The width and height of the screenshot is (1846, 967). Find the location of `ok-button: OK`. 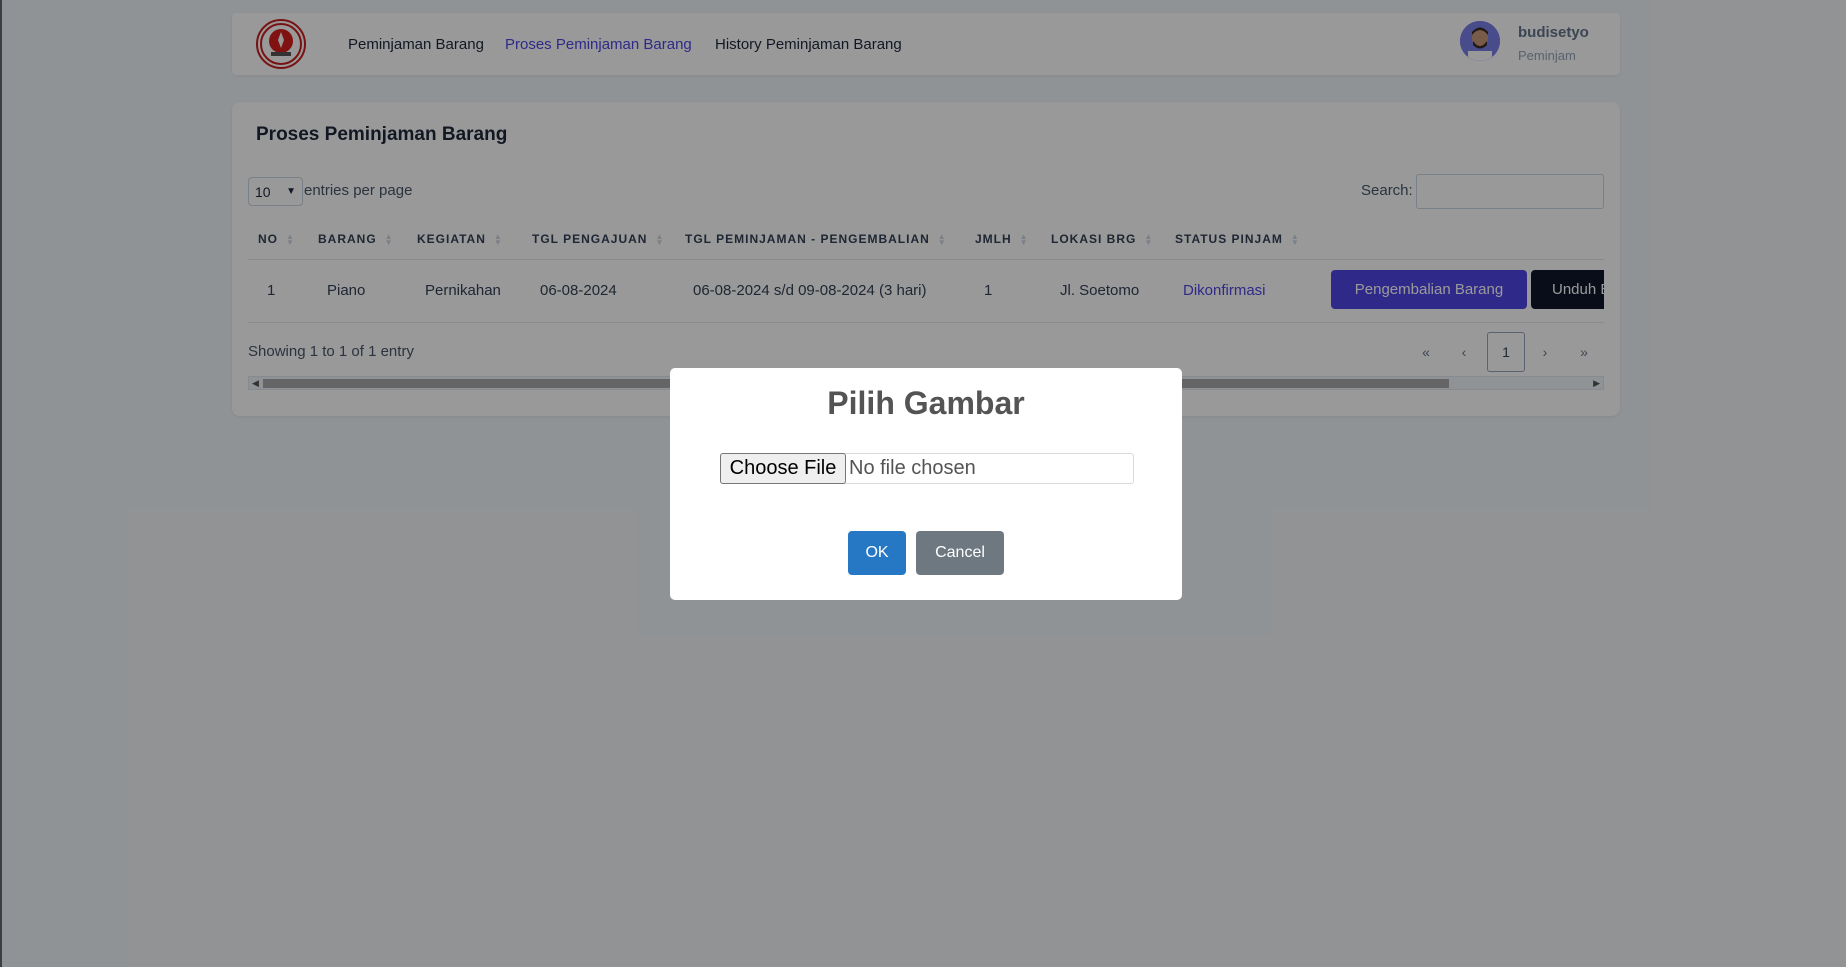

ok-button: OK is located at coordinates (877, 553).